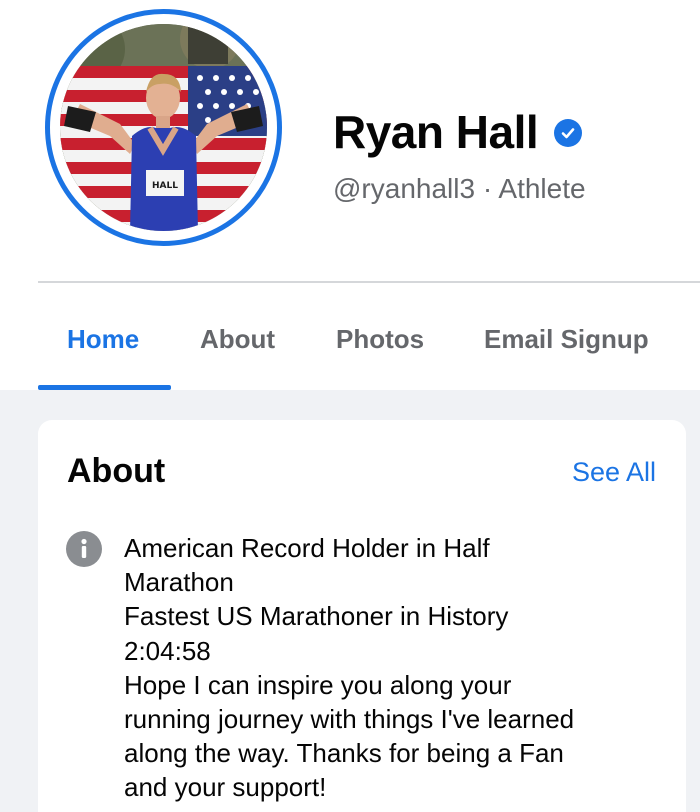  I want to click on profile-photo: HALL, so click(163, 127).